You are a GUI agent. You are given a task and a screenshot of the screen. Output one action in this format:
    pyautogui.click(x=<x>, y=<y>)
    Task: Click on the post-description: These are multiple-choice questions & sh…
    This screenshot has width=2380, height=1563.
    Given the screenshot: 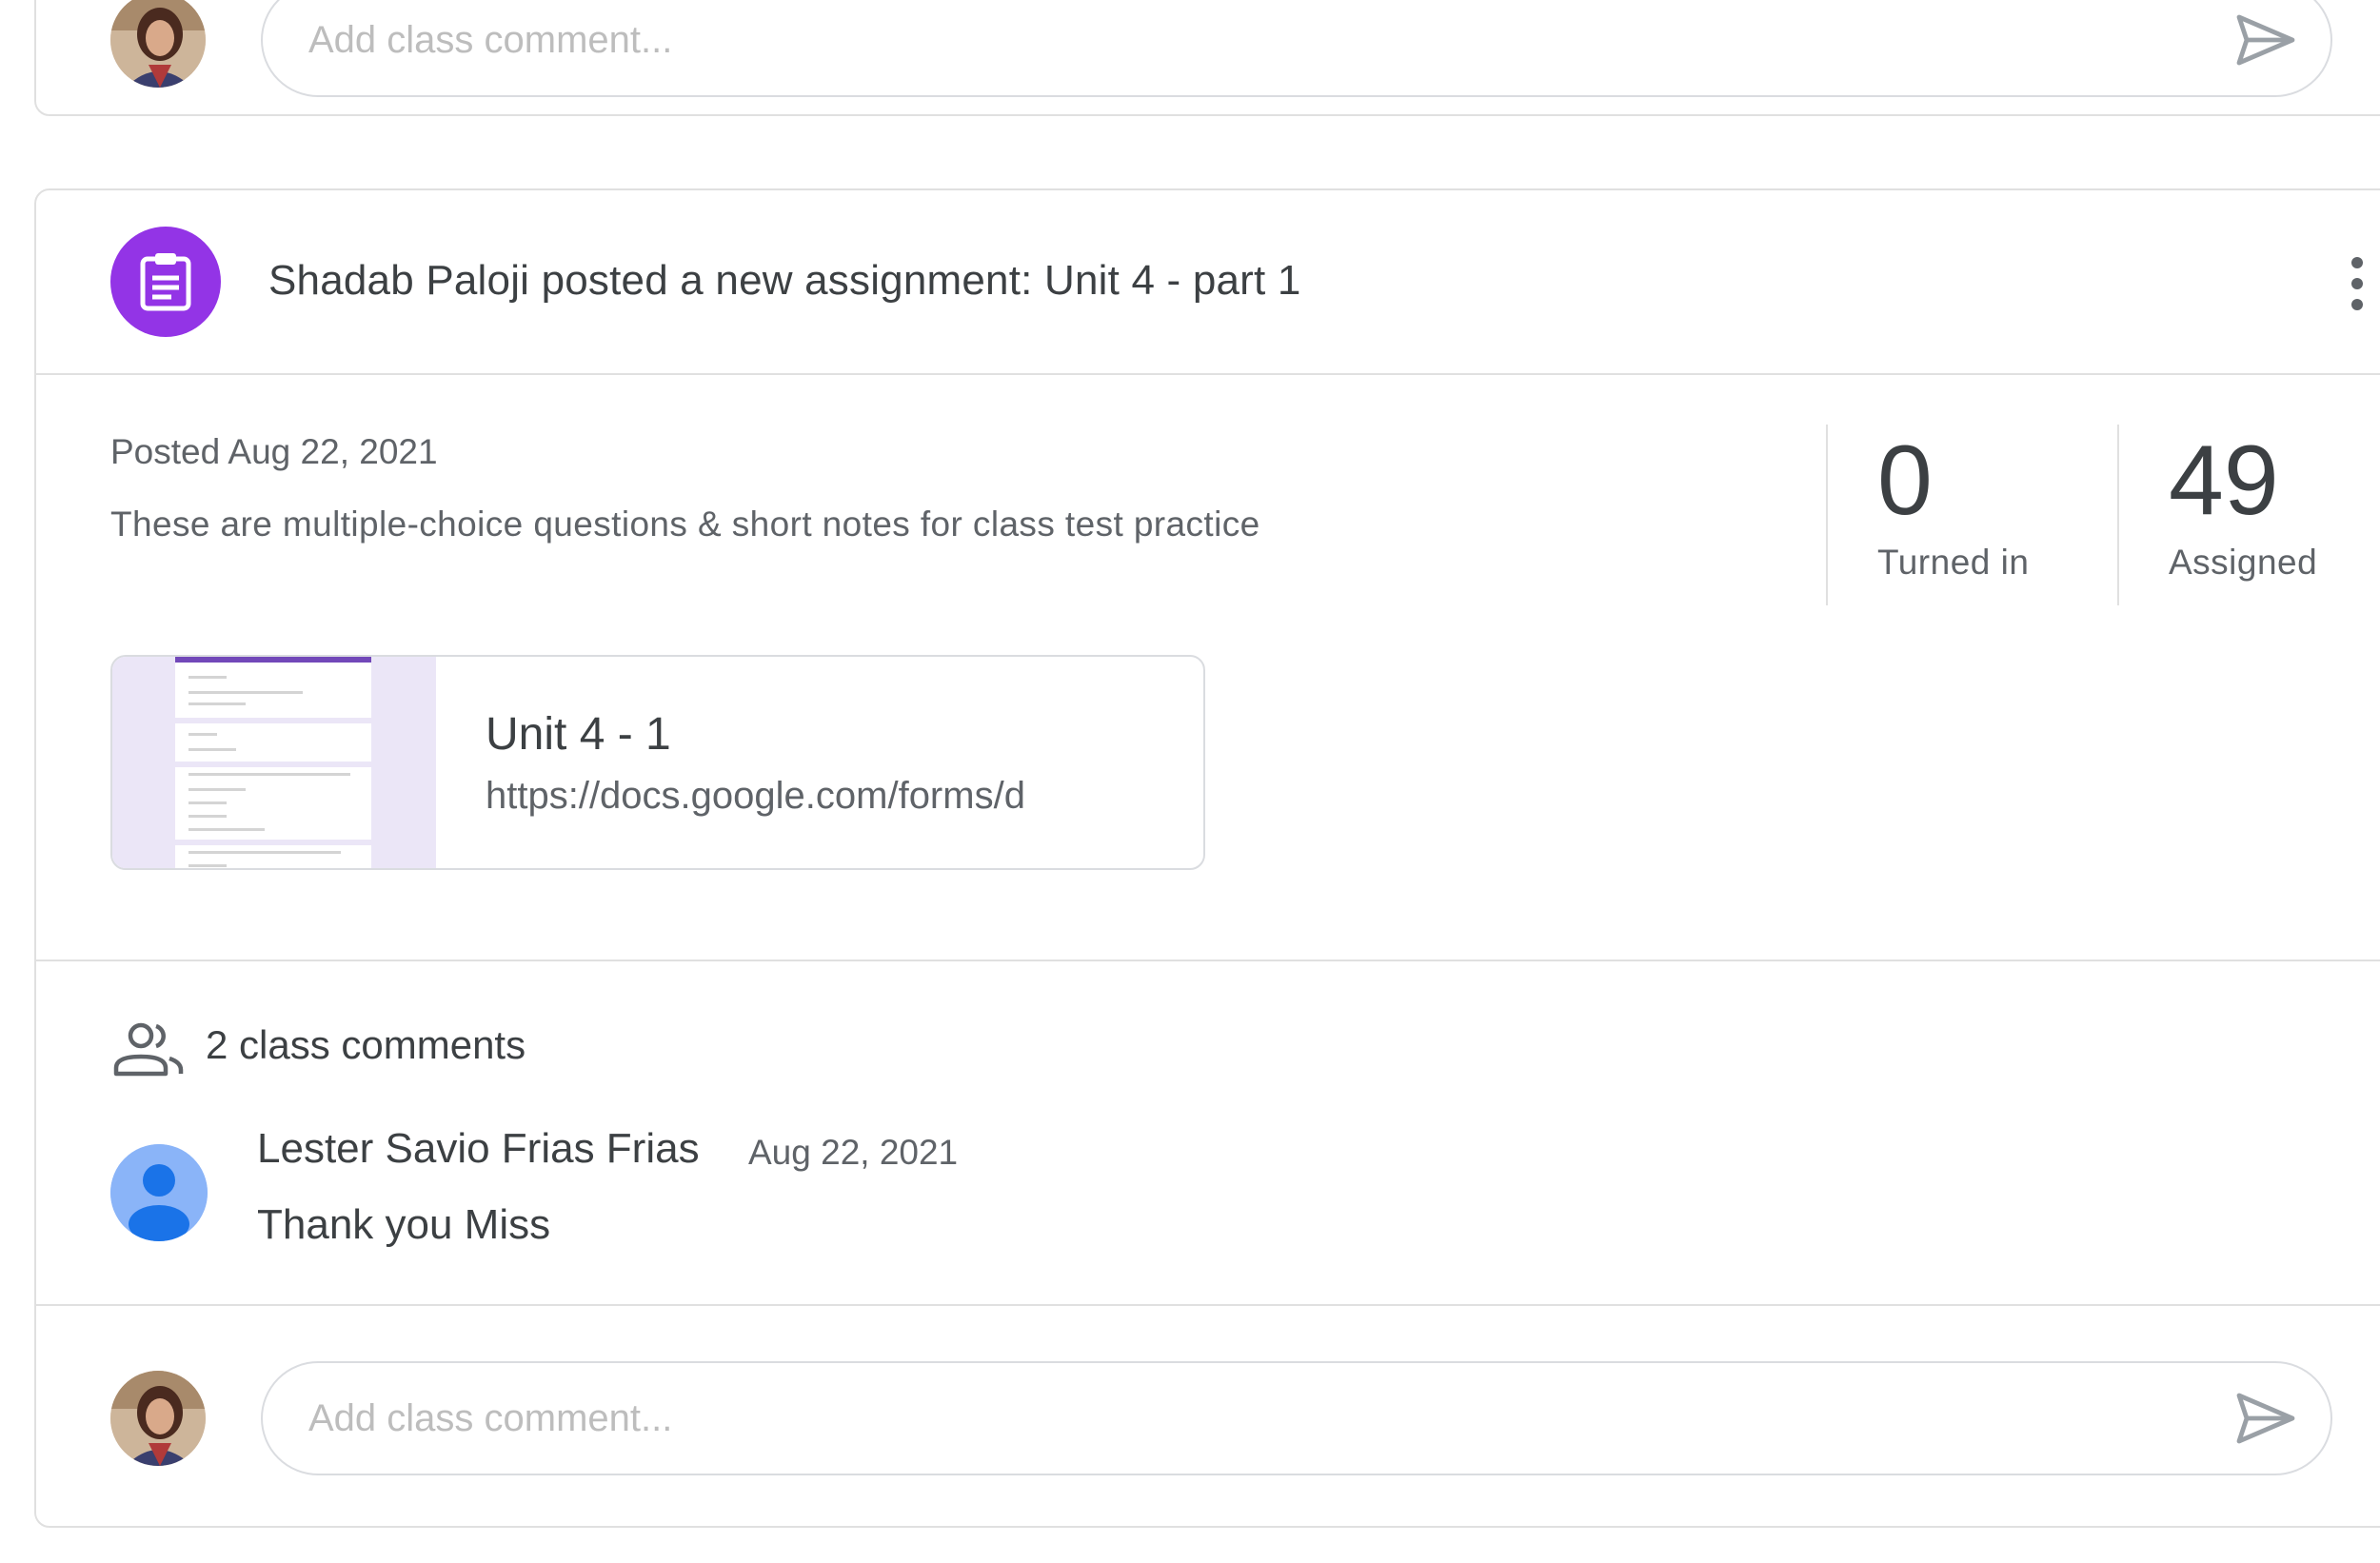 What is the action you would take?
    pyautogui.click(x=685, y=525)
    